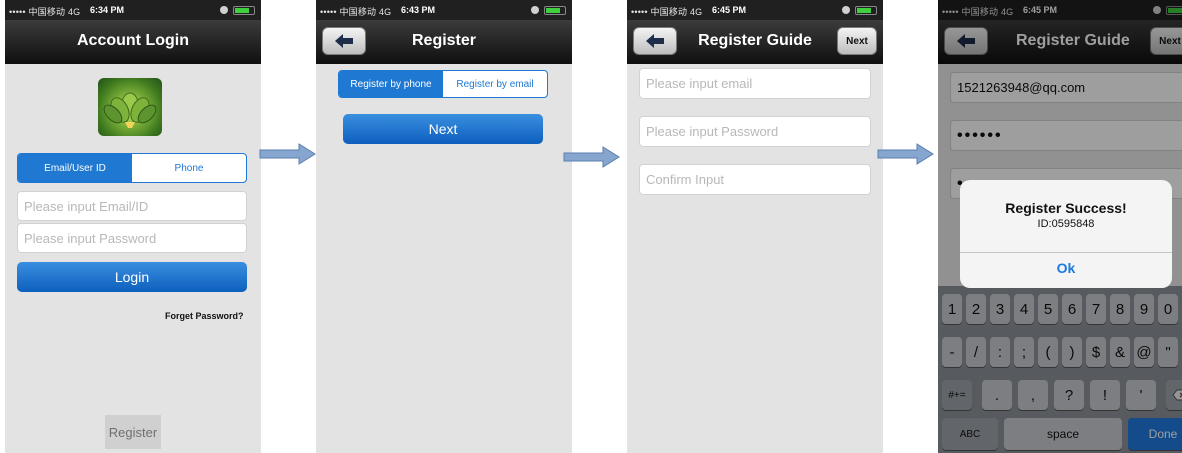  I want to click on nav-bar: Register, so click(444, 42).